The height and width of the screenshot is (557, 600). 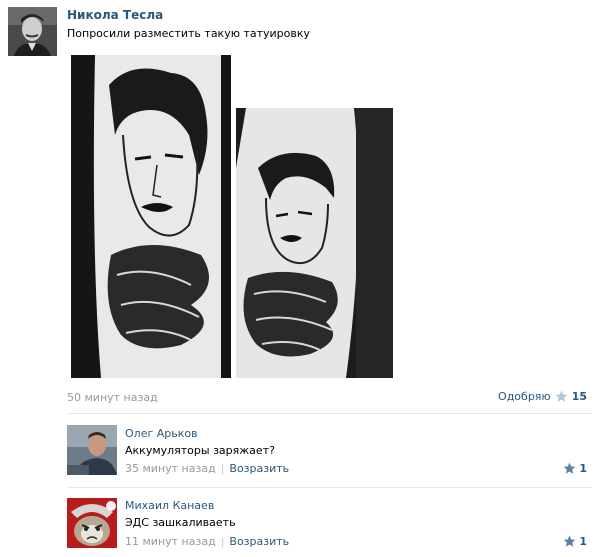 What do you see at coordinates (189, 33) in the screenshot?
I see `post-text: Попросили разместить такую татуировку` at bounding box center [189, 33].